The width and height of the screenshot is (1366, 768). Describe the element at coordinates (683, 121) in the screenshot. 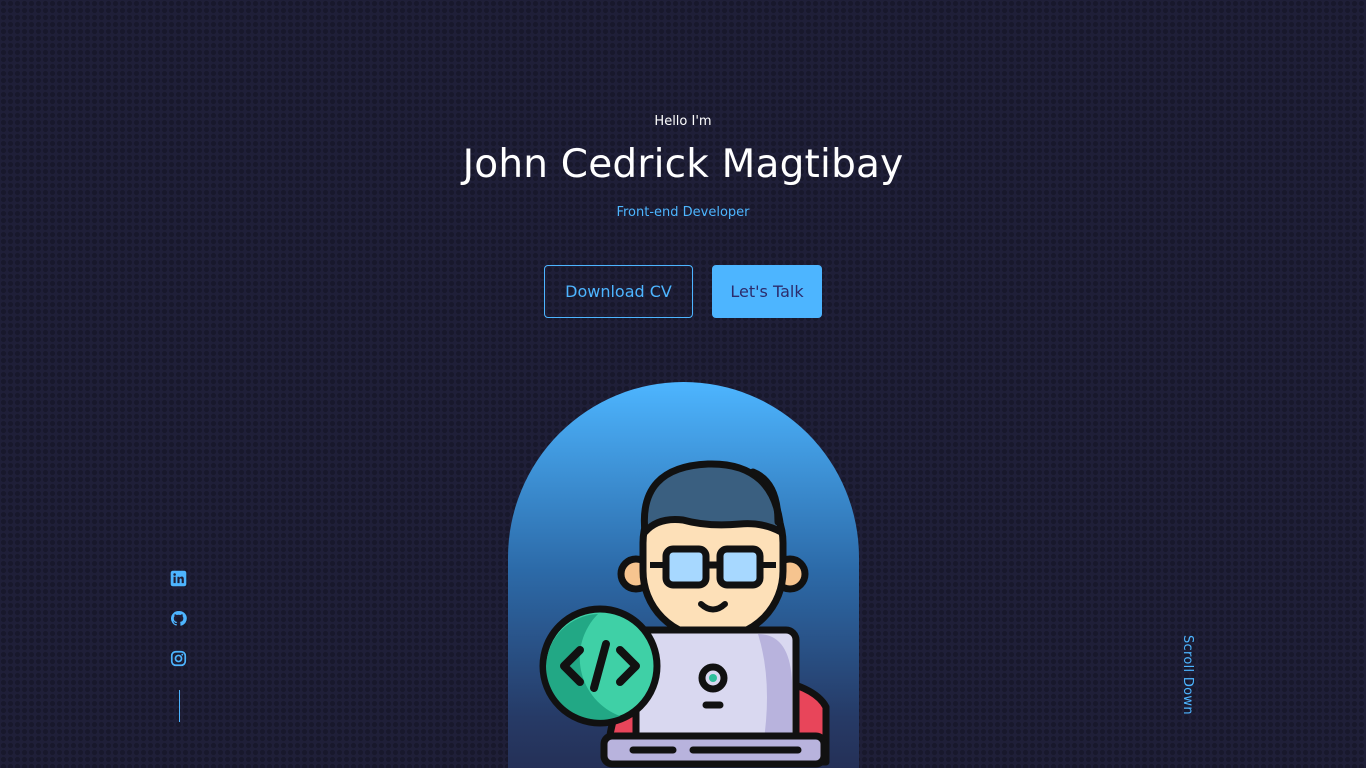

I see `greeting-text: Hello I'm` at that location.